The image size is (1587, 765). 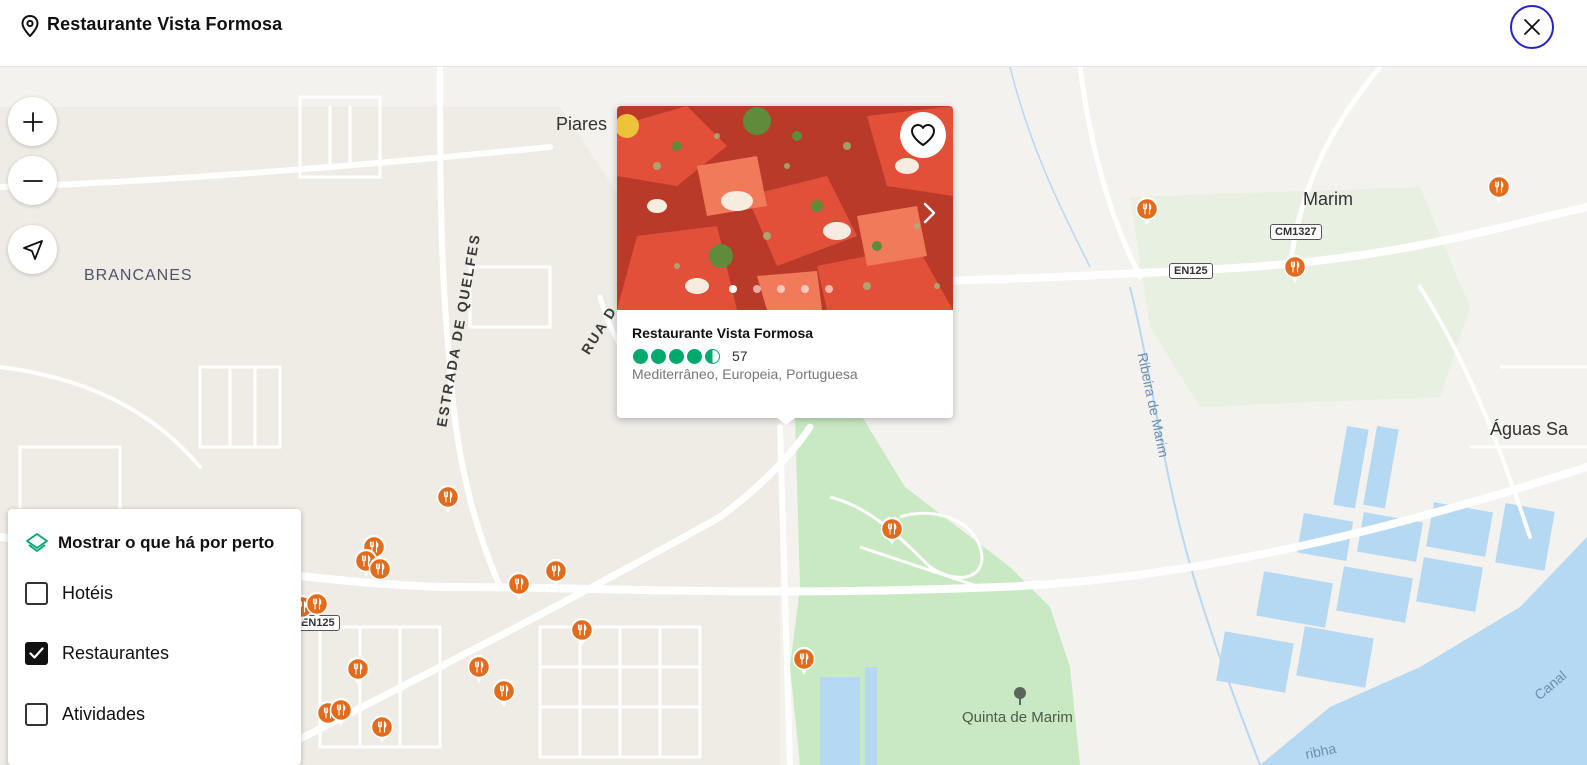 I want to click on popup-pointer, so click(x=786, y=418).